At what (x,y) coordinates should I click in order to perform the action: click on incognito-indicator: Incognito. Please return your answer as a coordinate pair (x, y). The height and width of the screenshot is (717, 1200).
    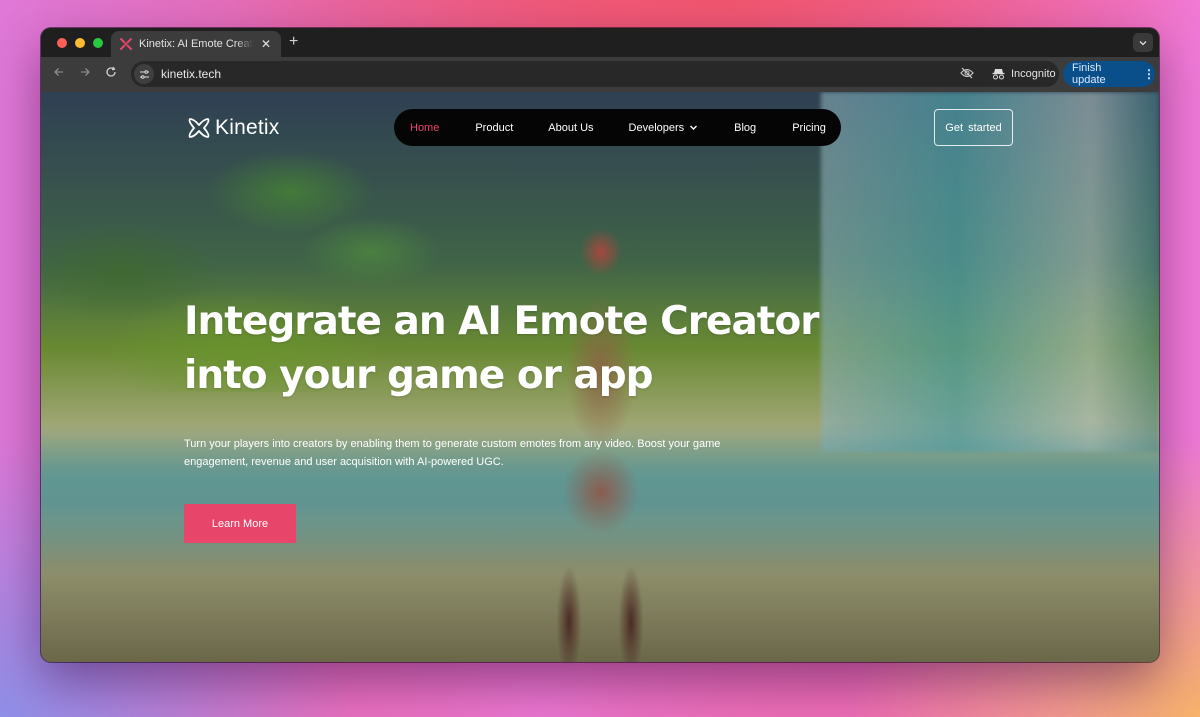
    Looking at the image, I should click on (1021, 74).